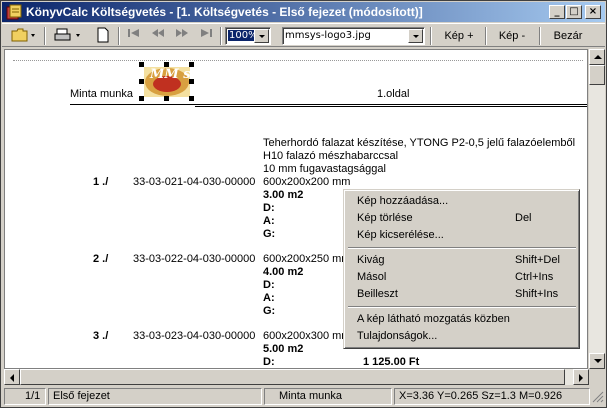 The width and height of the screenshot is (607, 408). What do you see at coordinates (391, 106) in the screenshot?
I see `header-rule-secondary` at bounding box center [391, 106].